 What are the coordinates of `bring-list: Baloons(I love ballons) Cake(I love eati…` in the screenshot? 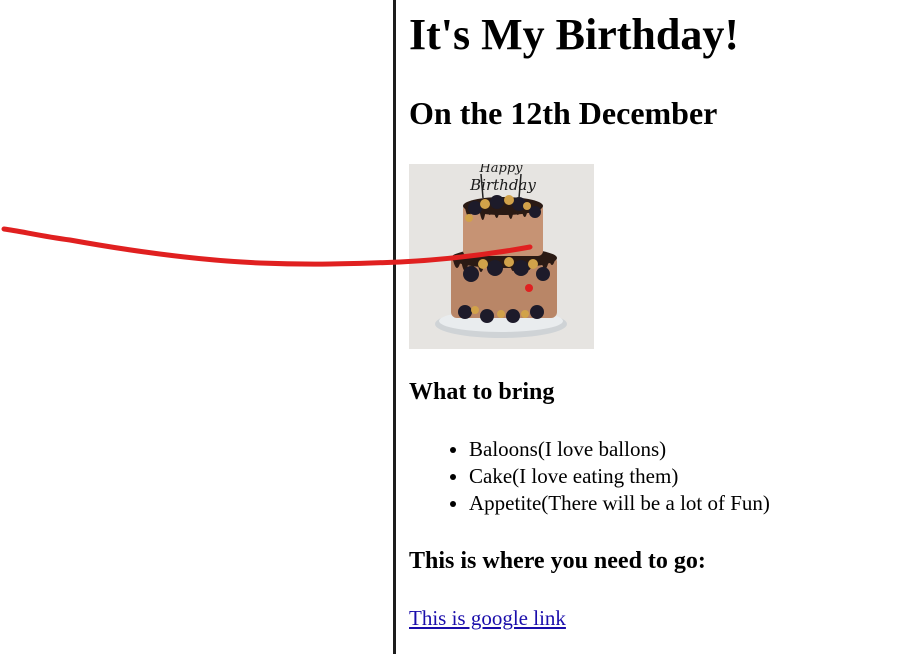 It's located at (589, 476).